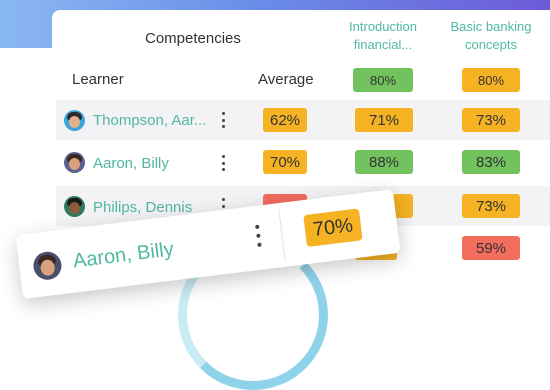 The width and height of the screenshot is (550, 390). I want to click on course-title-line1: Basic banking, so click(491, 26).